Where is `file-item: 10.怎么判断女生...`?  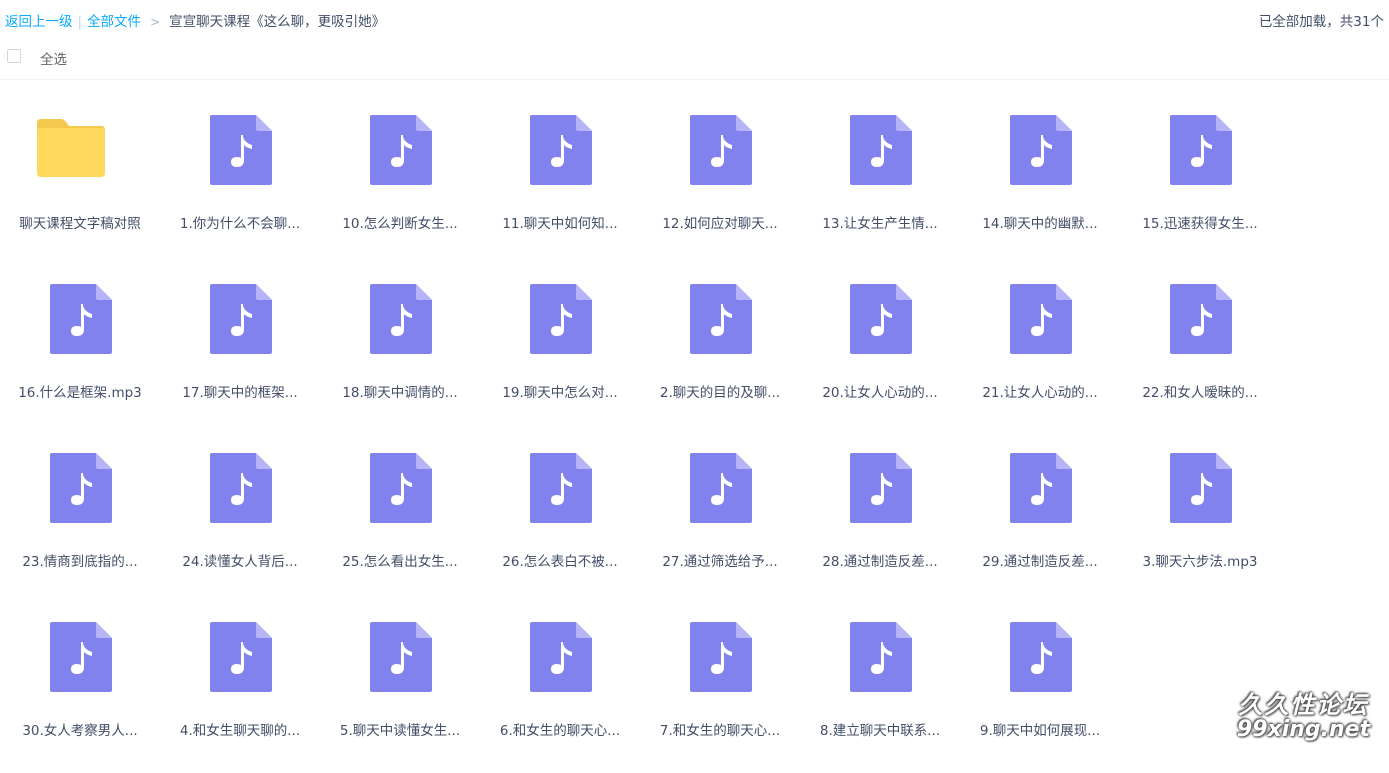
file-item: 10.怎么判断女生... is located at coordinates (400, 181).